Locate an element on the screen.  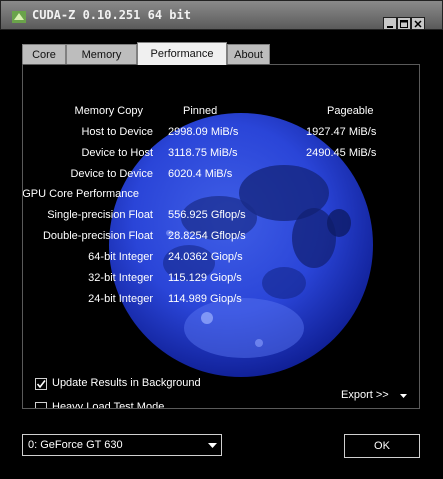
double-precision-value: 28.8254 Gflop/s is located at coordinates (207, 236).